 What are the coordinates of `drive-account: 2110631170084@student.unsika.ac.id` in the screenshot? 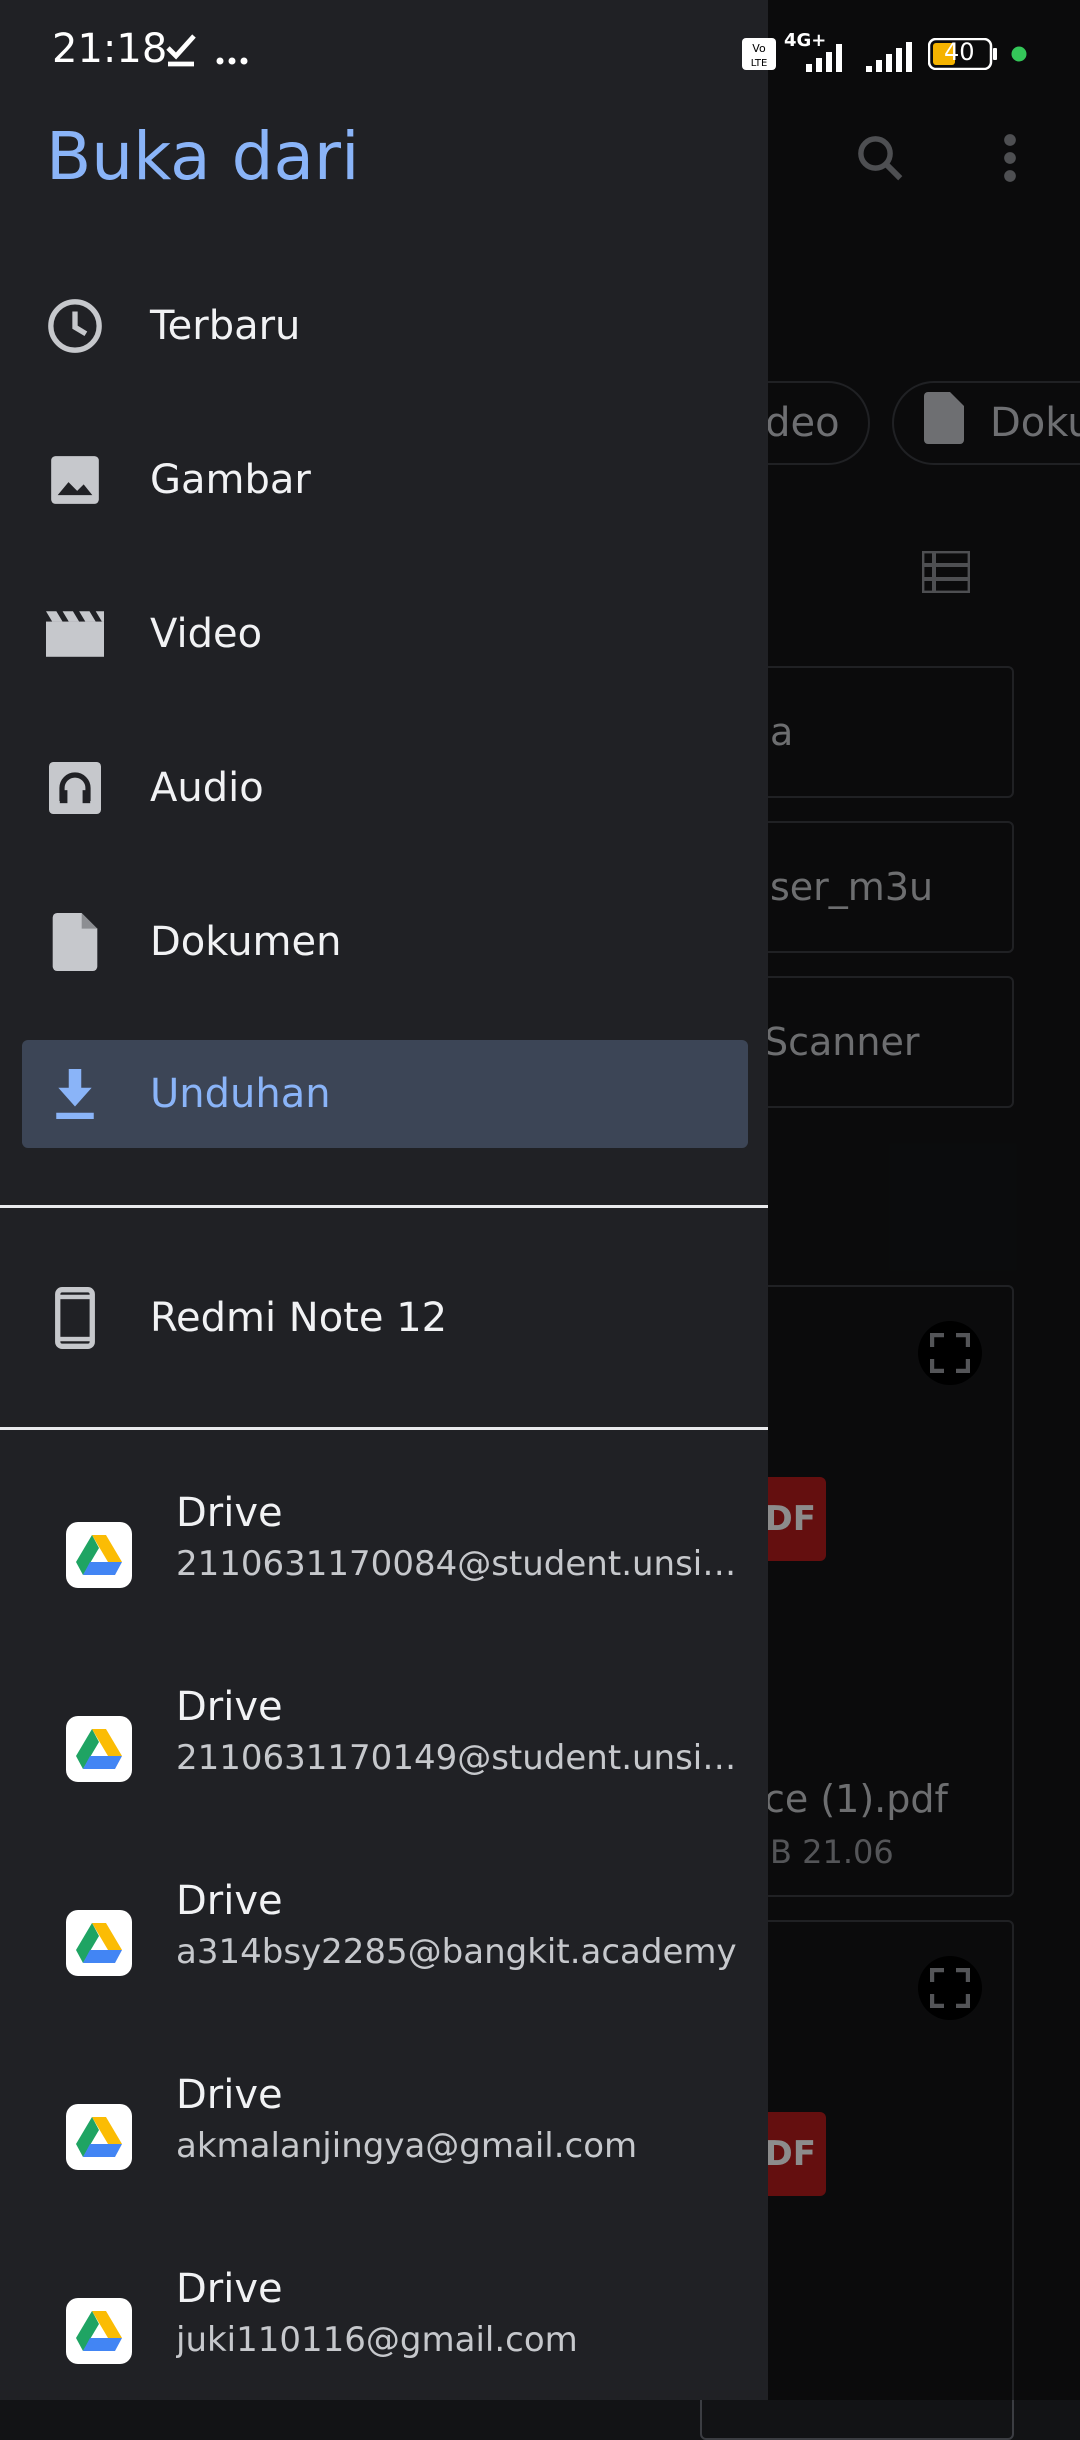 It's located at (461, 1564).